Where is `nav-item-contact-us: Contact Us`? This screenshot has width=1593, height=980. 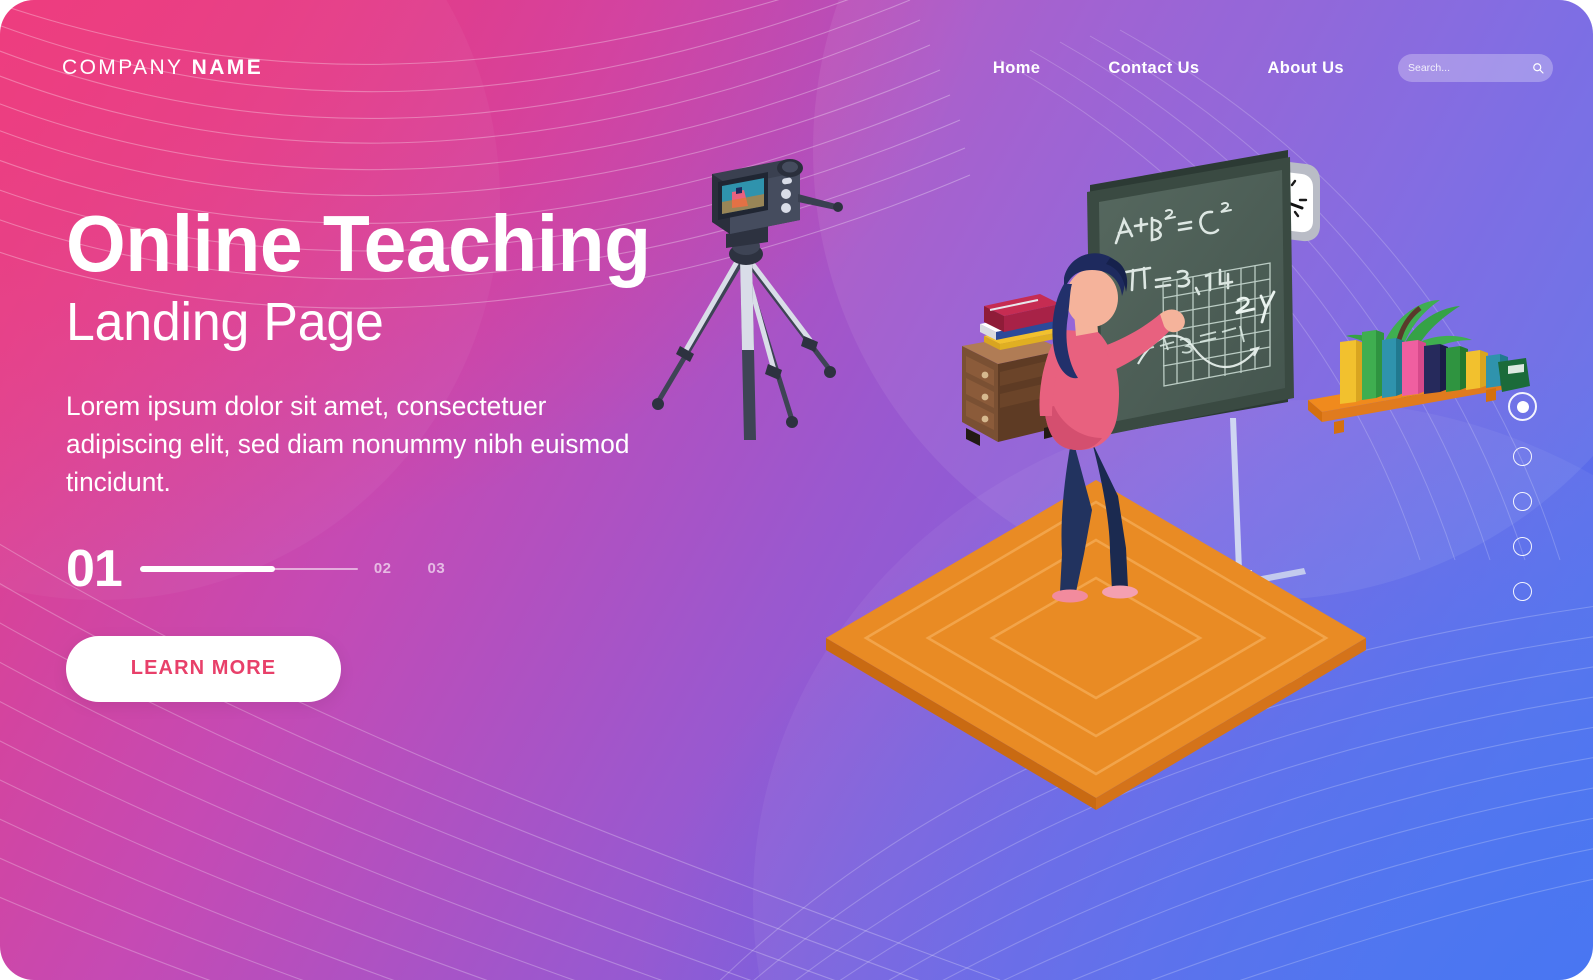
nav-item-contact-us: Contact Us is located at coordinates (1153, 68).